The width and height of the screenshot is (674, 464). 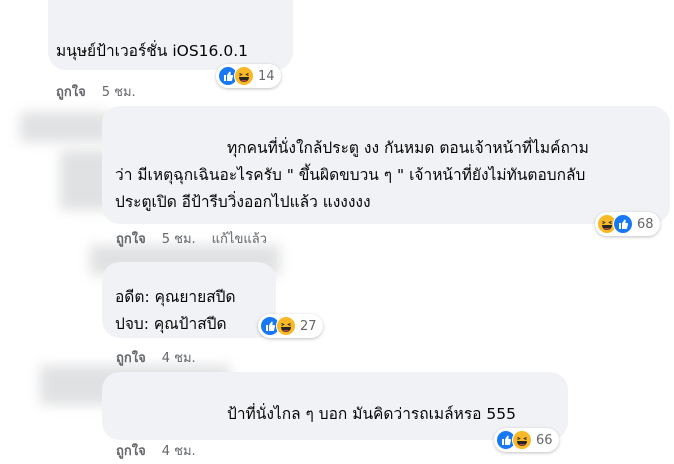 What do you see at coordinates (175, 297) in the screenshot?
I see `comment-text: อดีต: คุณยายสปีด` at bounding box center [175, 297].